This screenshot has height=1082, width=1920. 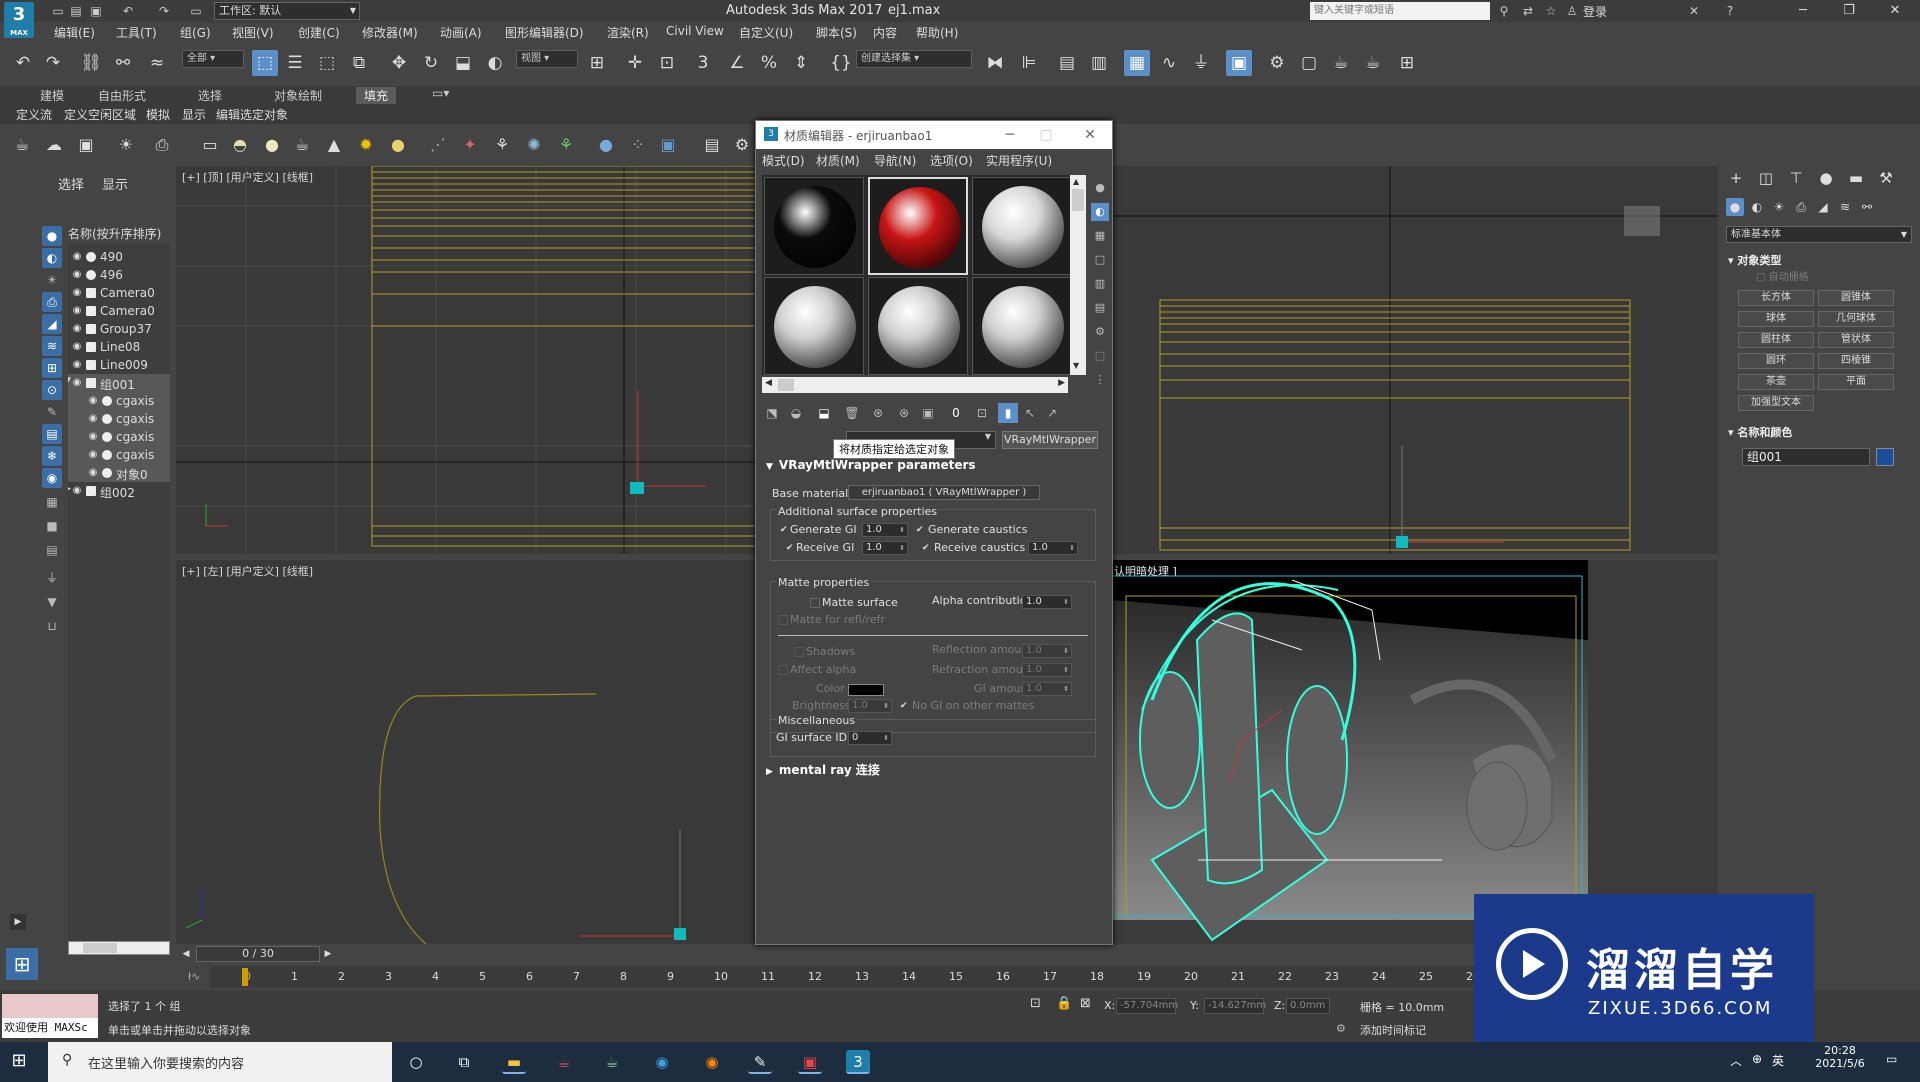 What do you see at coordinates (1840, 1057) in the screenshot?
I see `taskbar-clock: 20:28 2021/5/6` at bounding box center [1840, 1057].